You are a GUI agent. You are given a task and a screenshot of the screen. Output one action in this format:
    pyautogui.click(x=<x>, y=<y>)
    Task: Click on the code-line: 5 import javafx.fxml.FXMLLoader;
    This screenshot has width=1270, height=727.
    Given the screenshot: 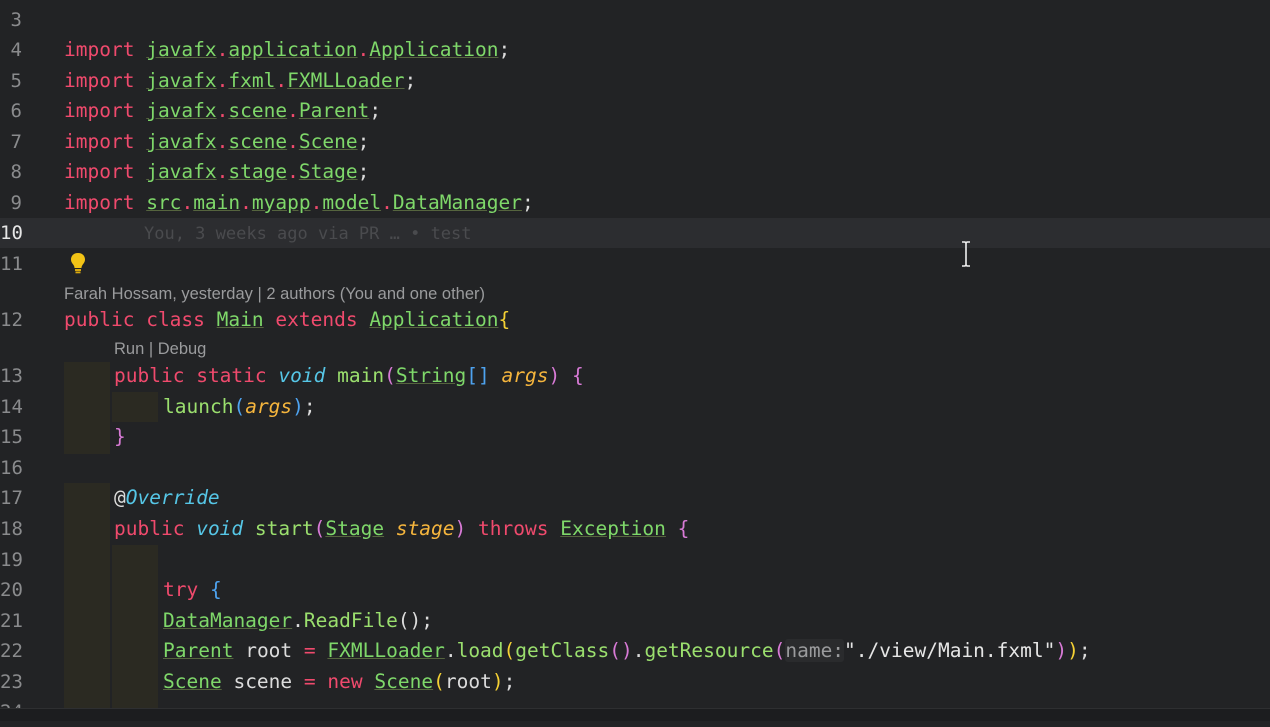 What is the action you would take?
    pyautogui.click(x=635, y=81)
    